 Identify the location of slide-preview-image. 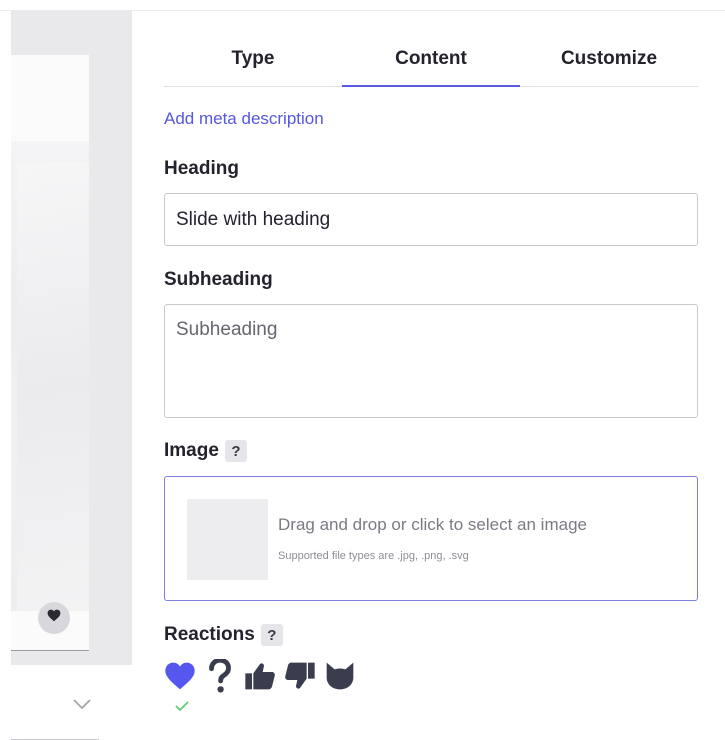
(50, 376).